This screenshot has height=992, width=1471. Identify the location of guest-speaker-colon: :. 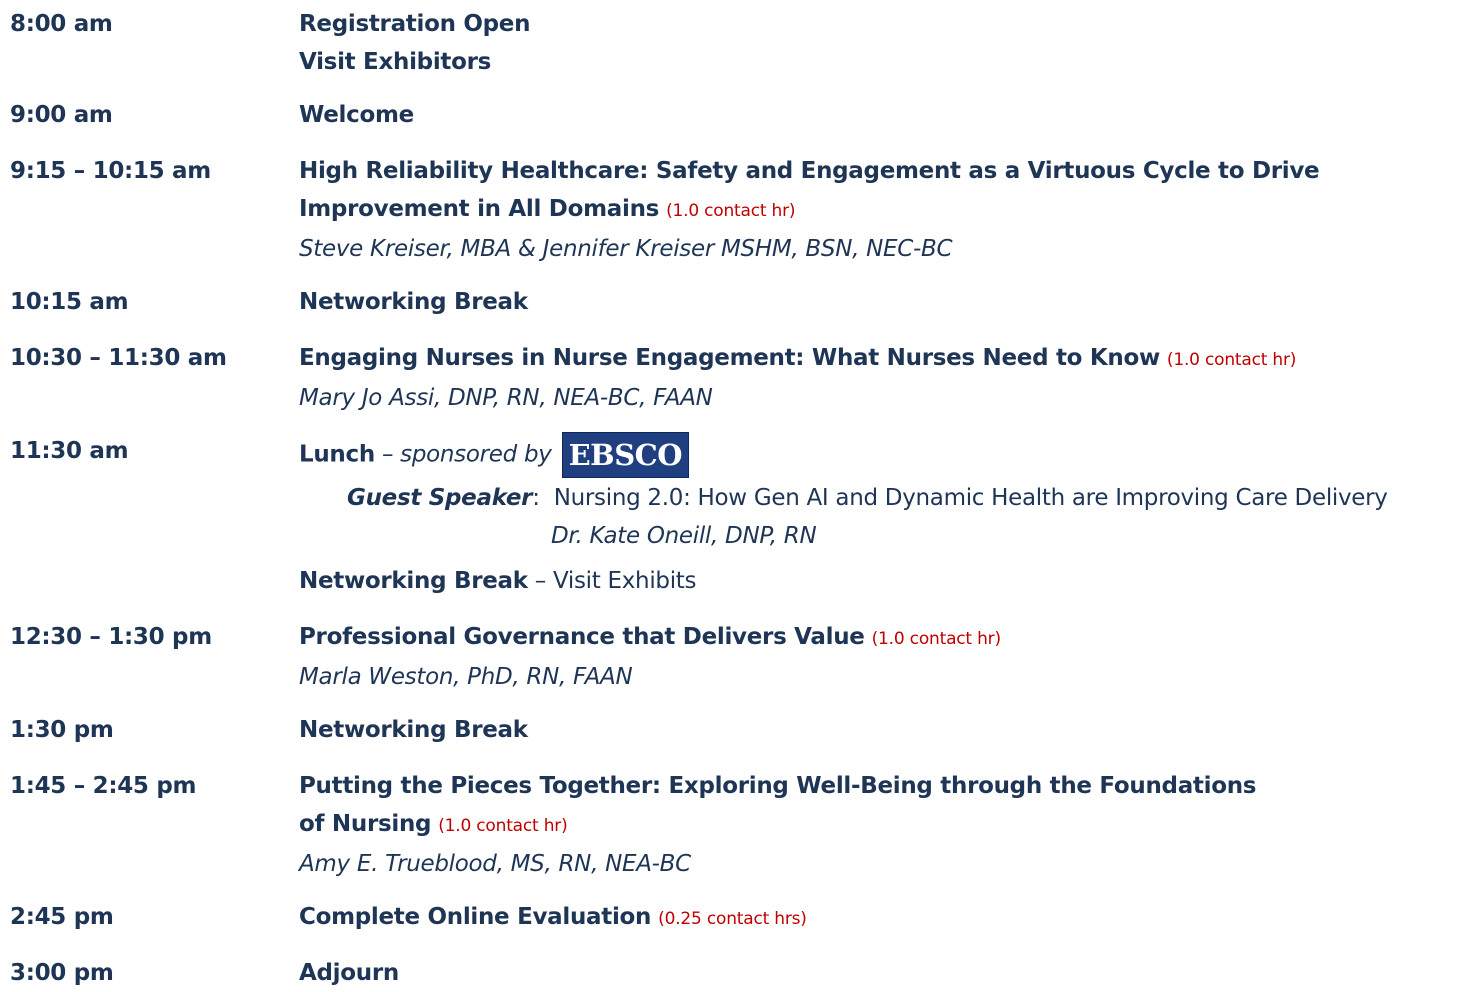
(536, 498).